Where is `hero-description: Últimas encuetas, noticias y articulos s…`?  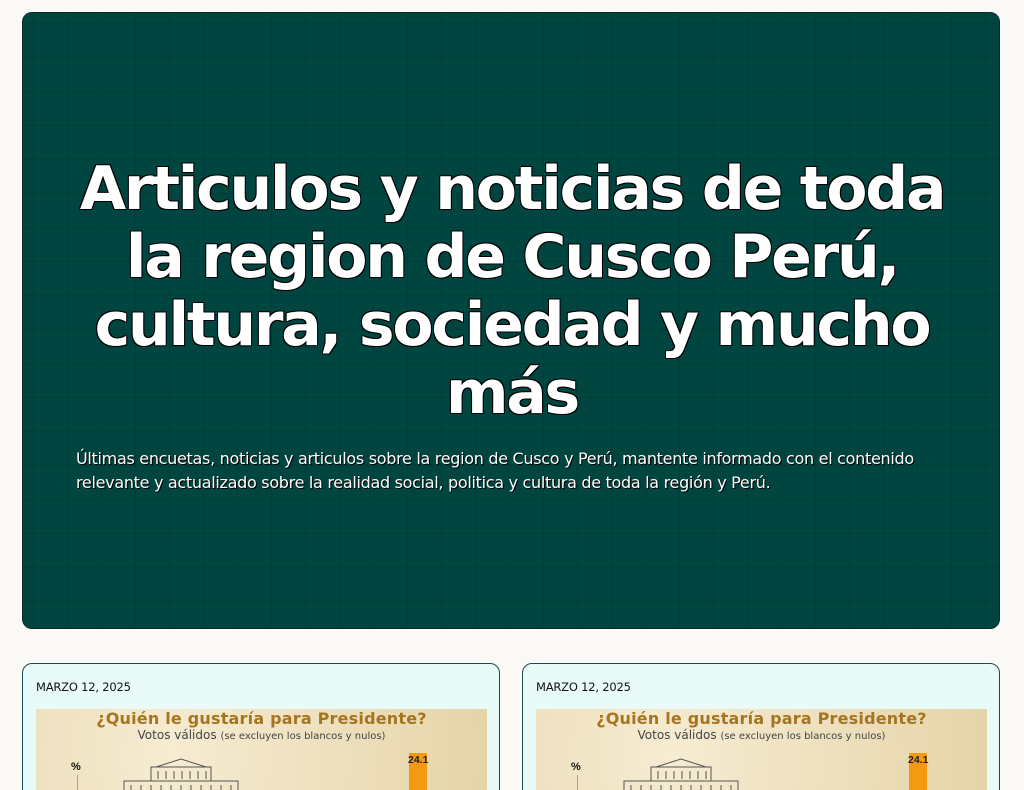 hero-description: Últimas encuetas, noticias y articulos s… is located at coordinates (495, 470).